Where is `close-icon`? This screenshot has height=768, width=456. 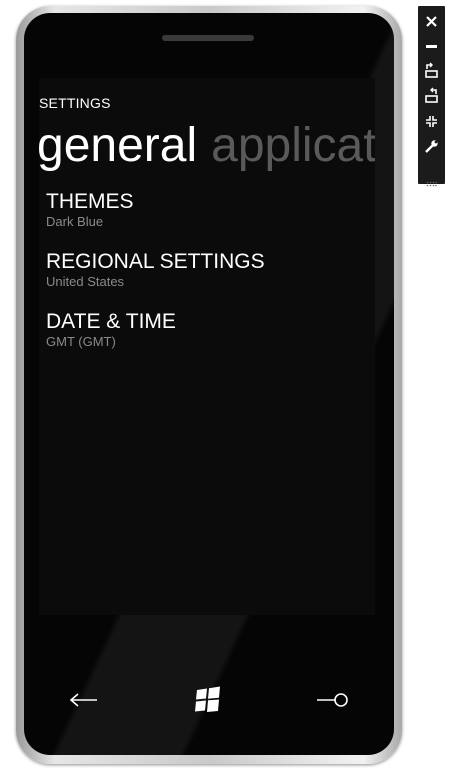 close-icon is located at coordinates (431, 21).